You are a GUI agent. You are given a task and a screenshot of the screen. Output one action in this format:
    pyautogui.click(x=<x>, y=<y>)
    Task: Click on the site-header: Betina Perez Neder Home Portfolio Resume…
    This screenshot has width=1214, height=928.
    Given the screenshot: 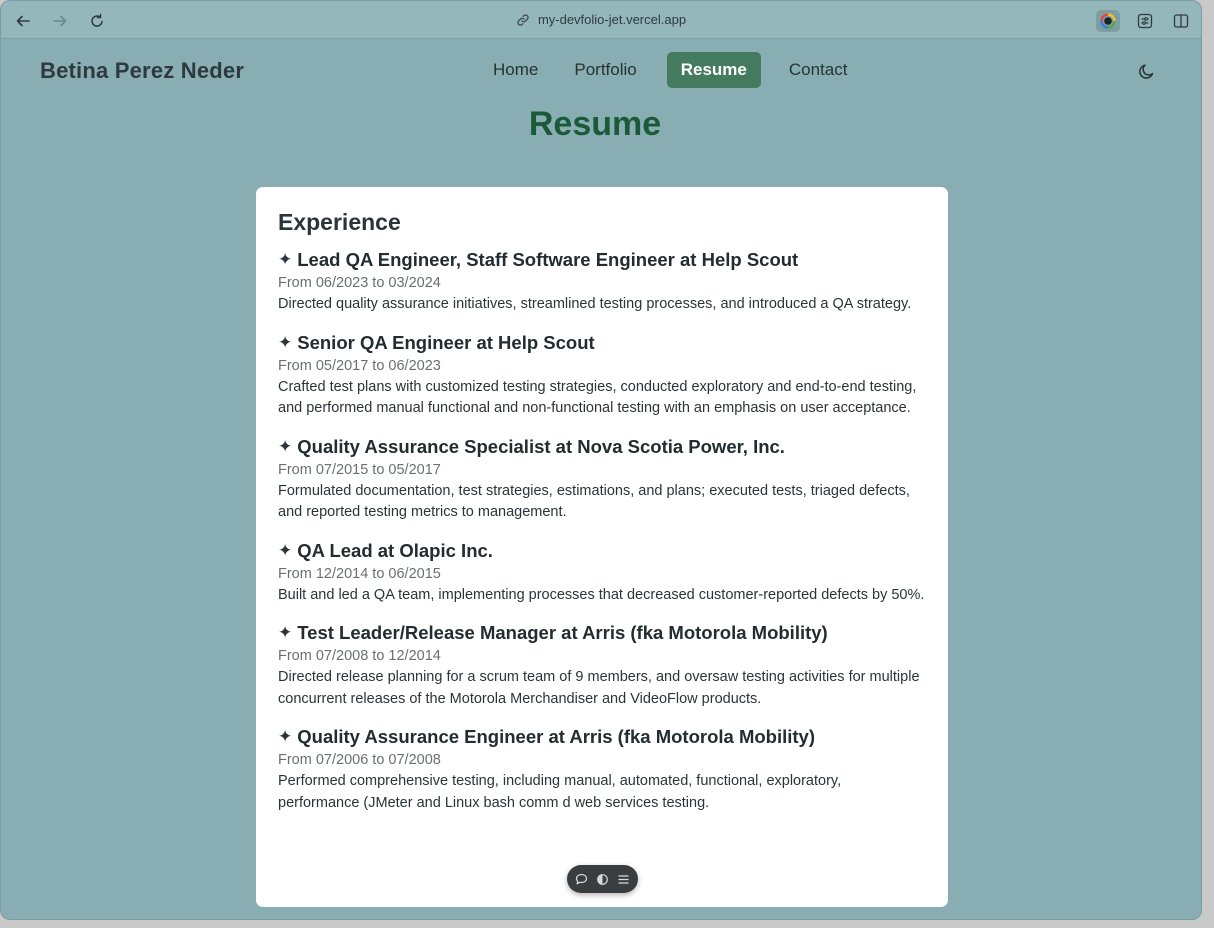 What is the action you would take?
    pyautogui.click(x=601, y=70)
    